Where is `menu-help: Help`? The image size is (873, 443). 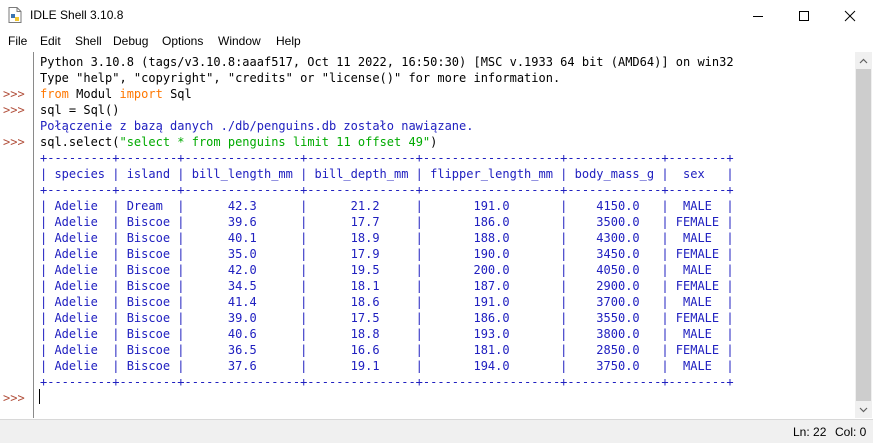
menu-help: Help is located at coordinates (288, 41).